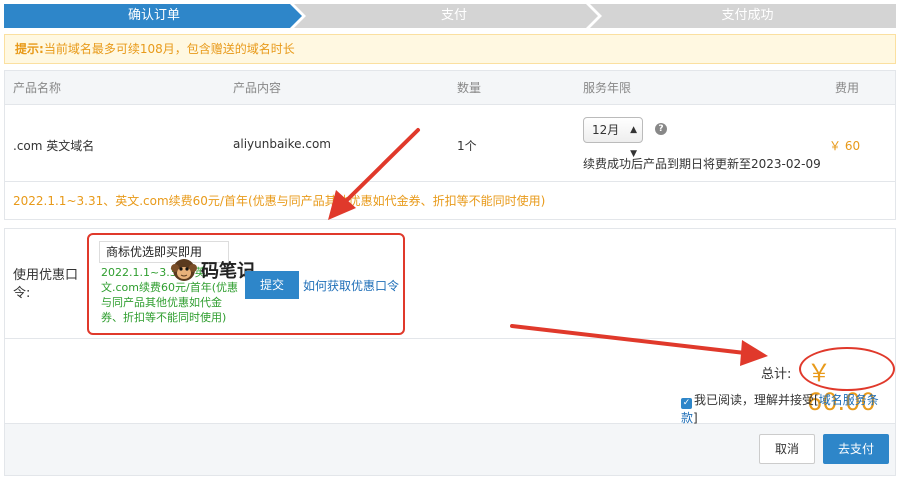  I want to click on monkey-mascot-icon, so click(184, 270).